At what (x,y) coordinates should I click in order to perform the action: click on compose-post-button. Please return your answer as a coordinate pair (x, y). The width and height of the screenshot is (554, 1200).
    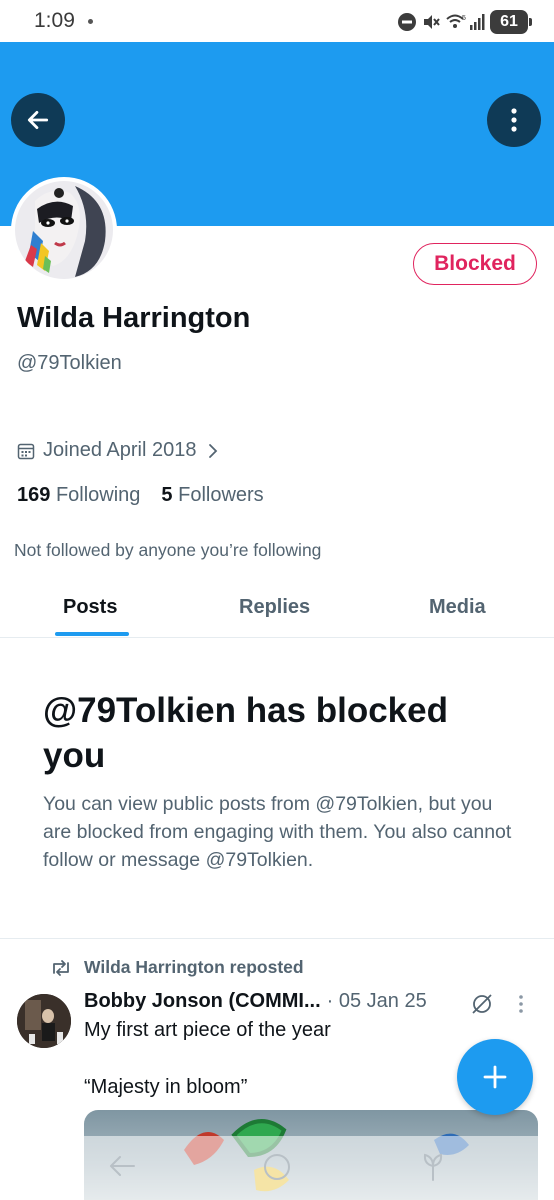
    Looking at the image, I should click on (495, 1077).